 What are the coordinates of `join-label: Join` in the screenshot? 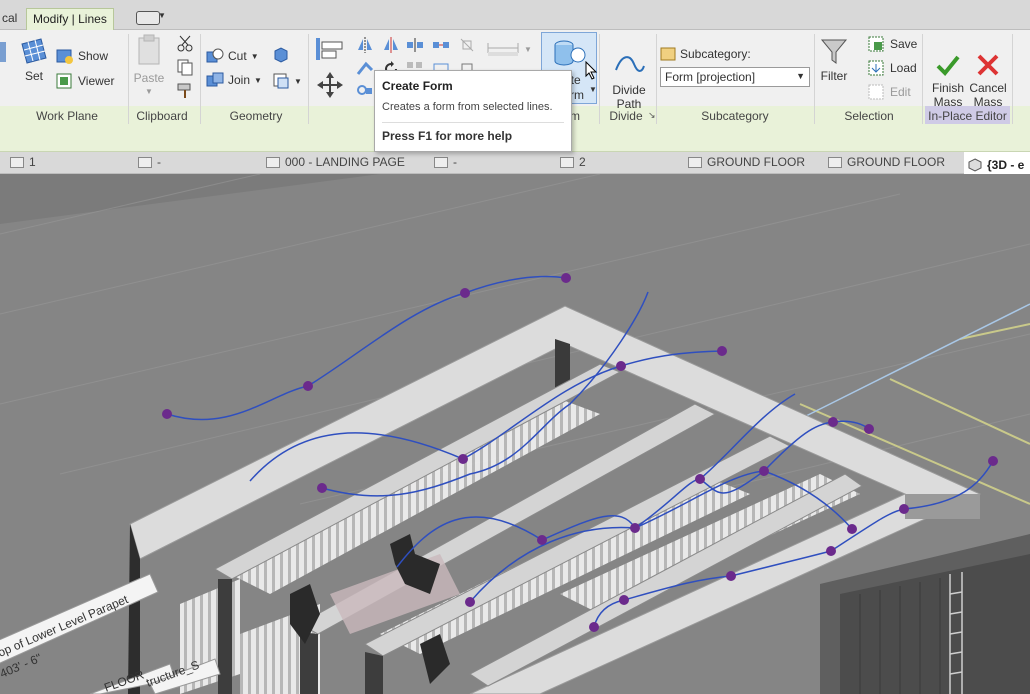 It's located at (239, 80).